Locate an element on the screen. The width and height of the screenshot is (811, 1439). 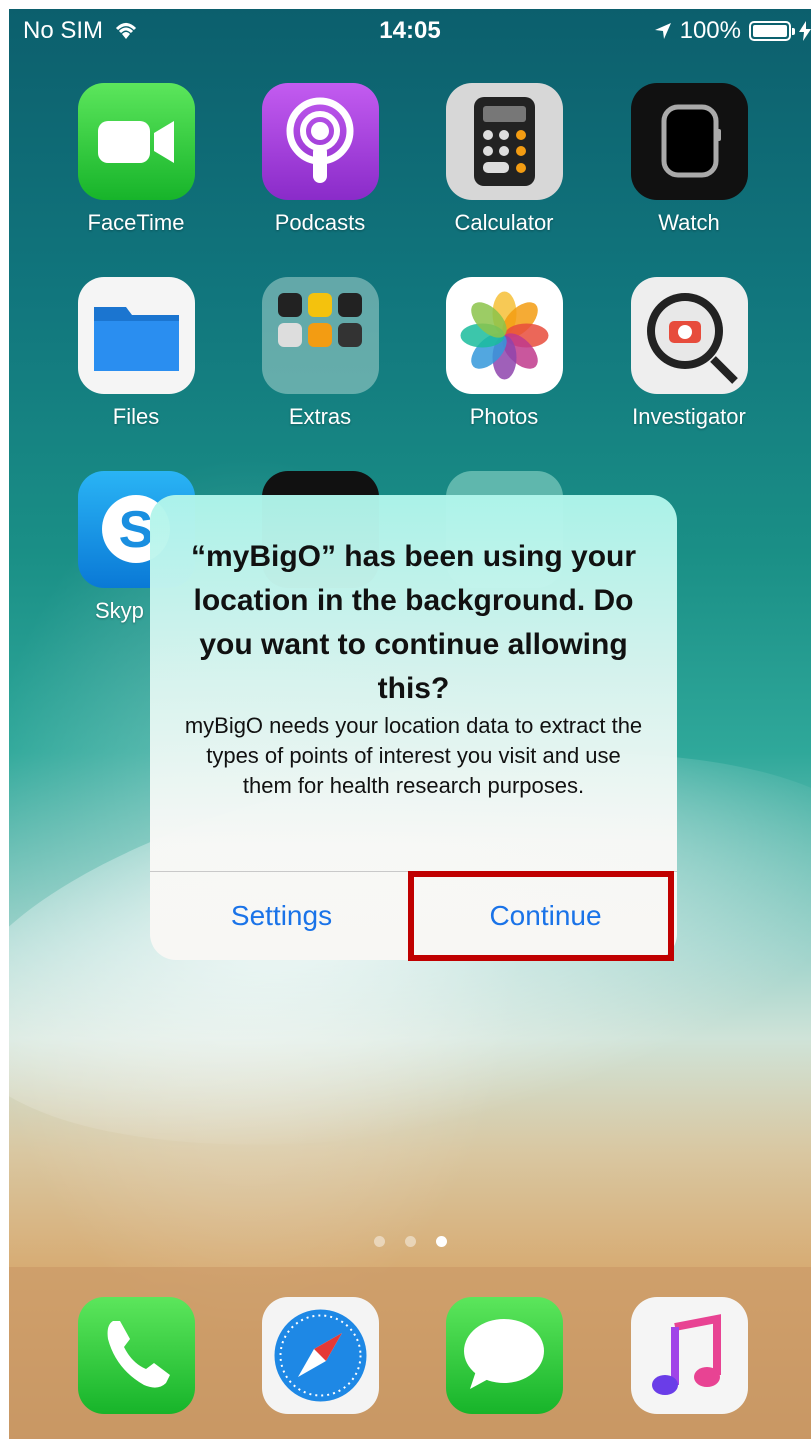
app-files: Files is located at coordinates (136, 353).